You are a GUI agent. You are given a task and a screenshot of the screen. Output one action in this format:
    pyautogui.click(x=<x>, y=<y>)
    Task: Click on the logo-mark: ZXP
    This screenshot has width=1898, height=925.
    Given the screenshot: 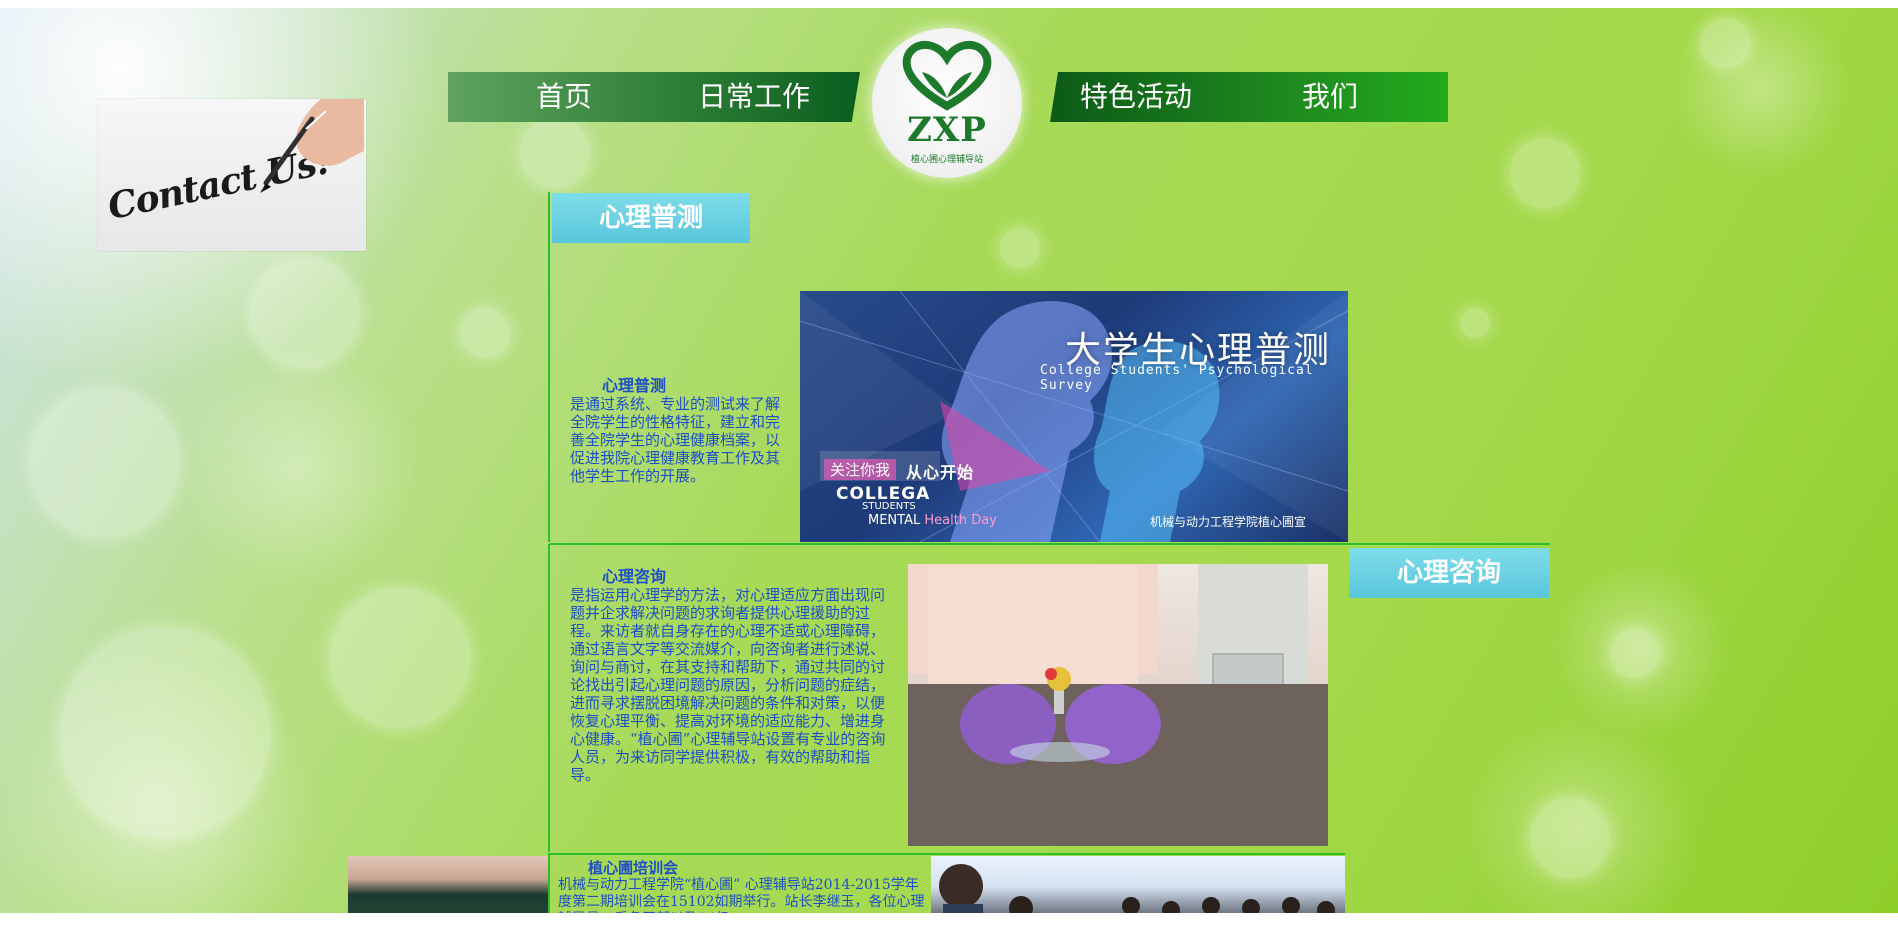 What is the action you would take?
    pyautogui.click(x=947, y=130)
    